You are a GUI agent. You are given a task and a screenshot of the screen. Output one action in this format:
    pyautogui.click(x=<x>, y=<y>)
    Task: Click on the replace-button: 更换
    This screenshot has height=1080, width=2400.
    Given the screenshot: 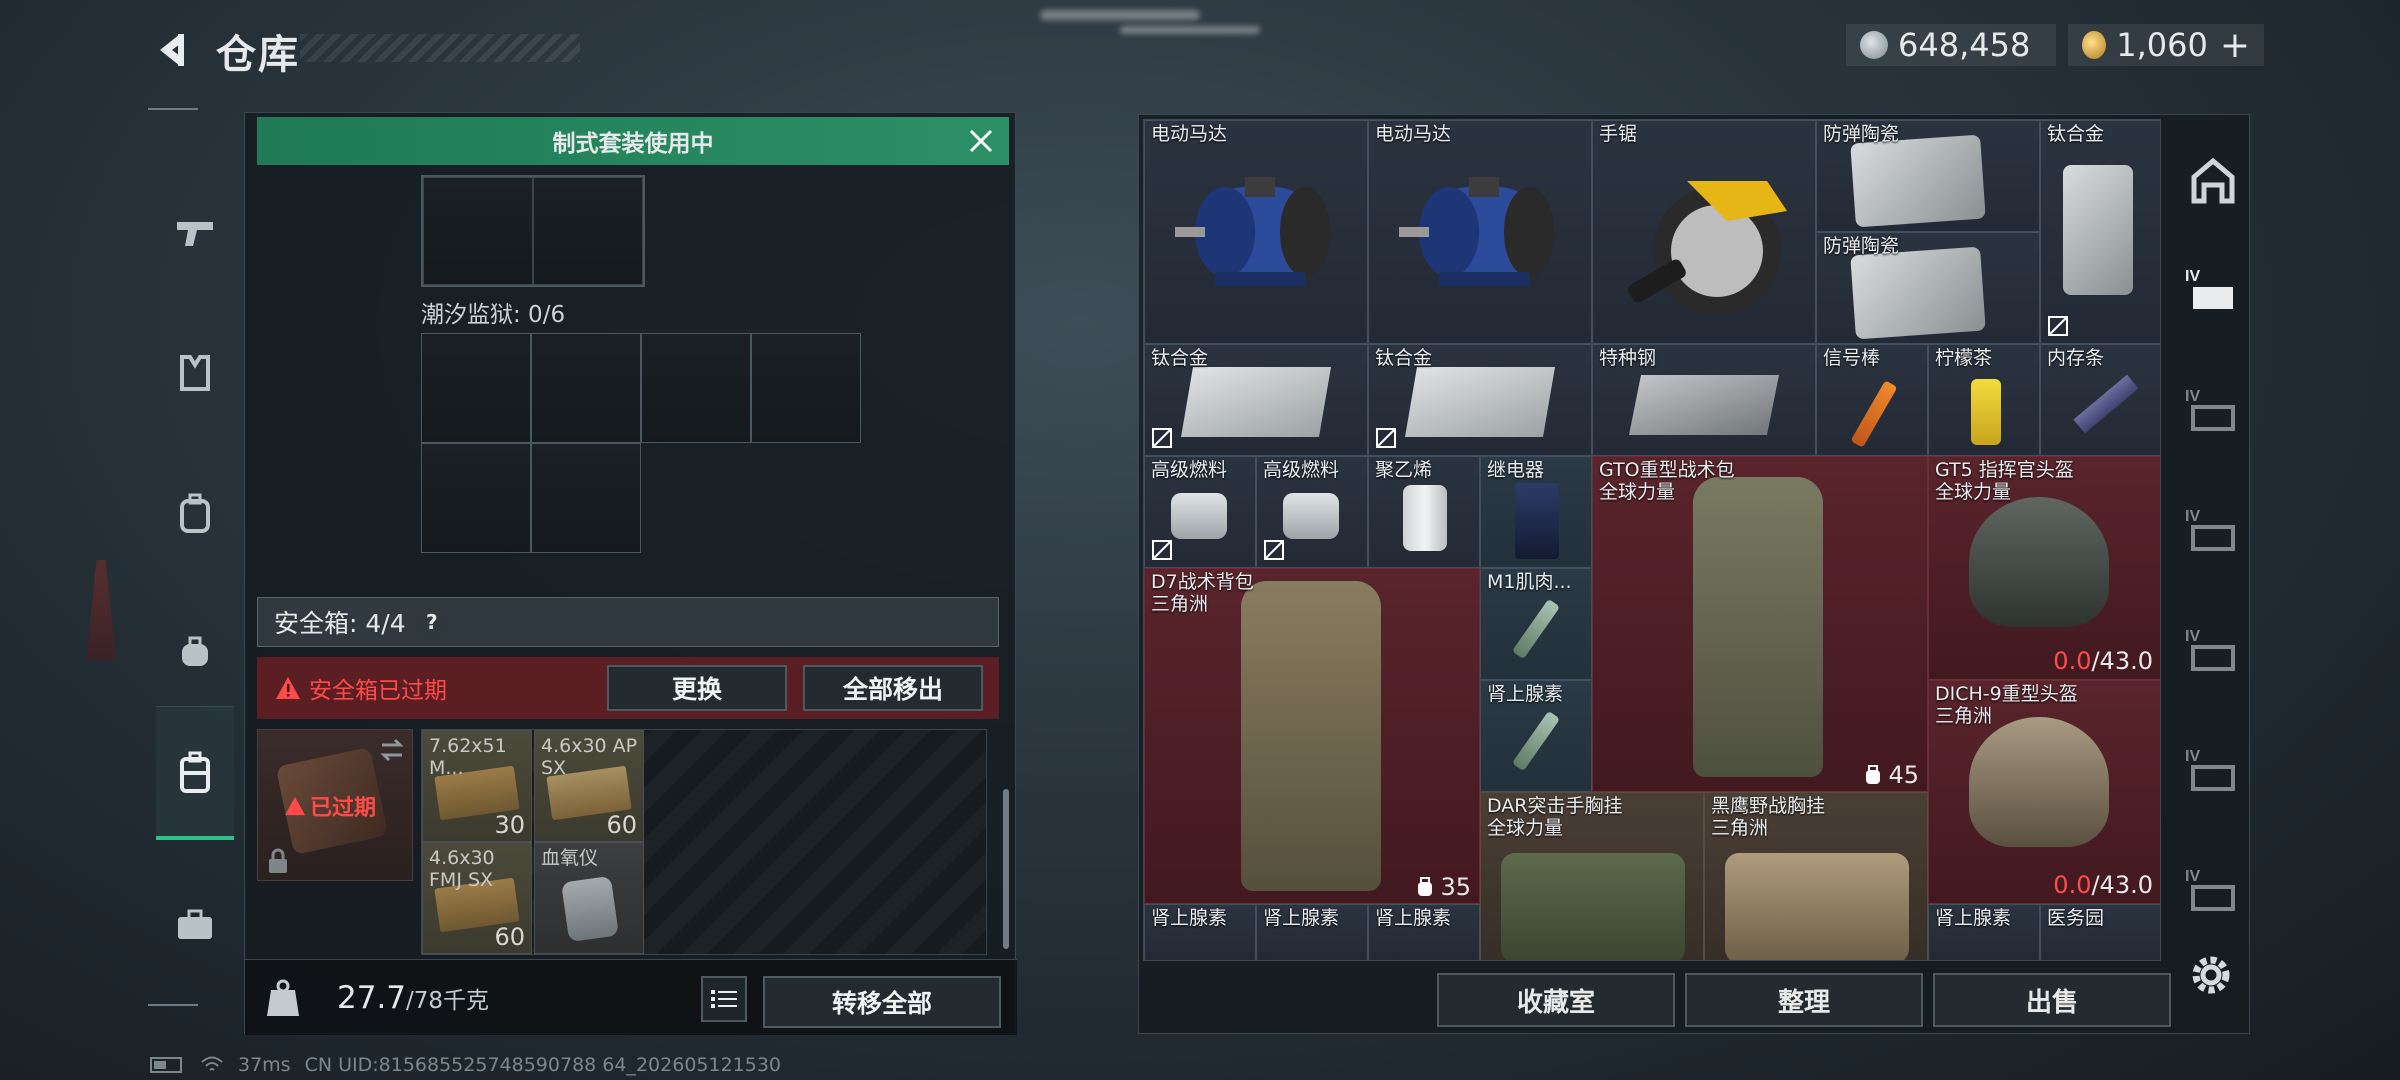 What is the action you would take?
    pyautogui.click(x=697, y=688)
    